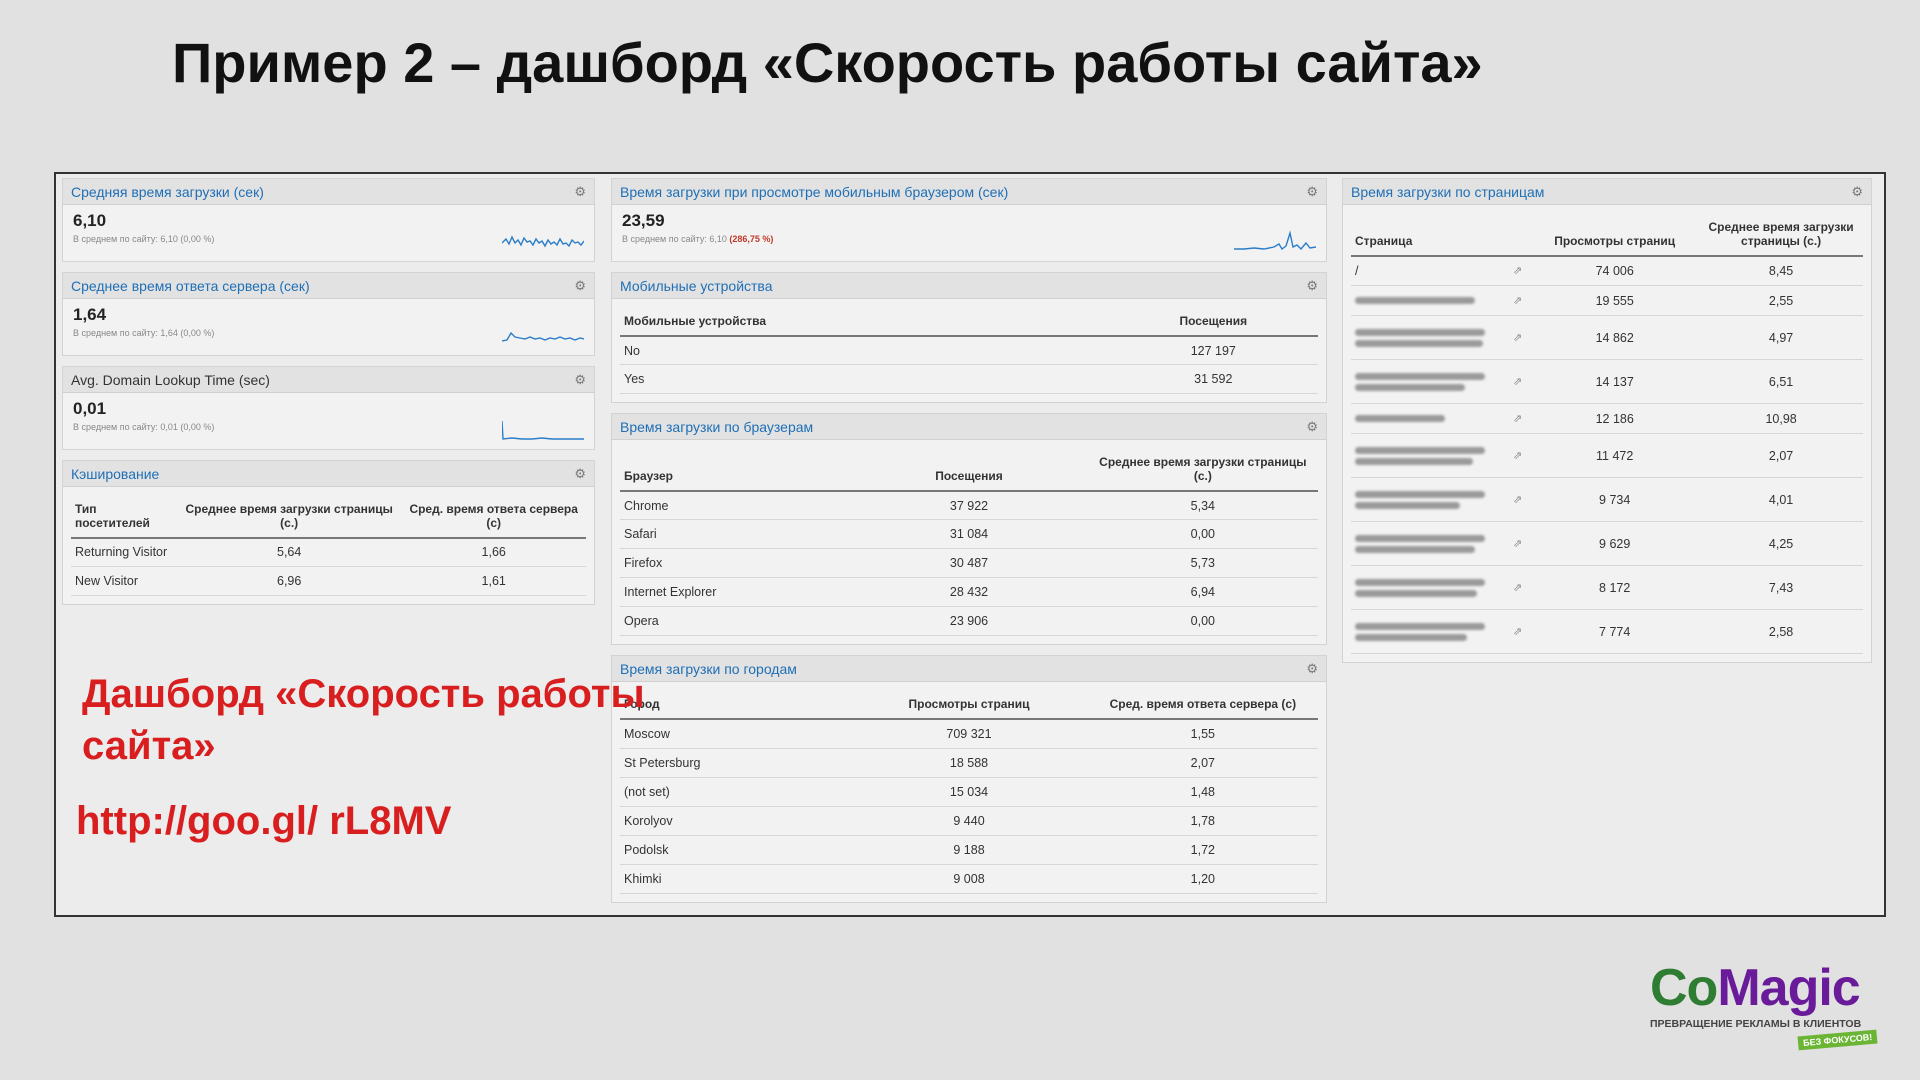  What do you see at coordinates (1447, 192) in the screenshot?
I see `widget-title: Время загрузки по страницам` at bounding box center [1447, 192].